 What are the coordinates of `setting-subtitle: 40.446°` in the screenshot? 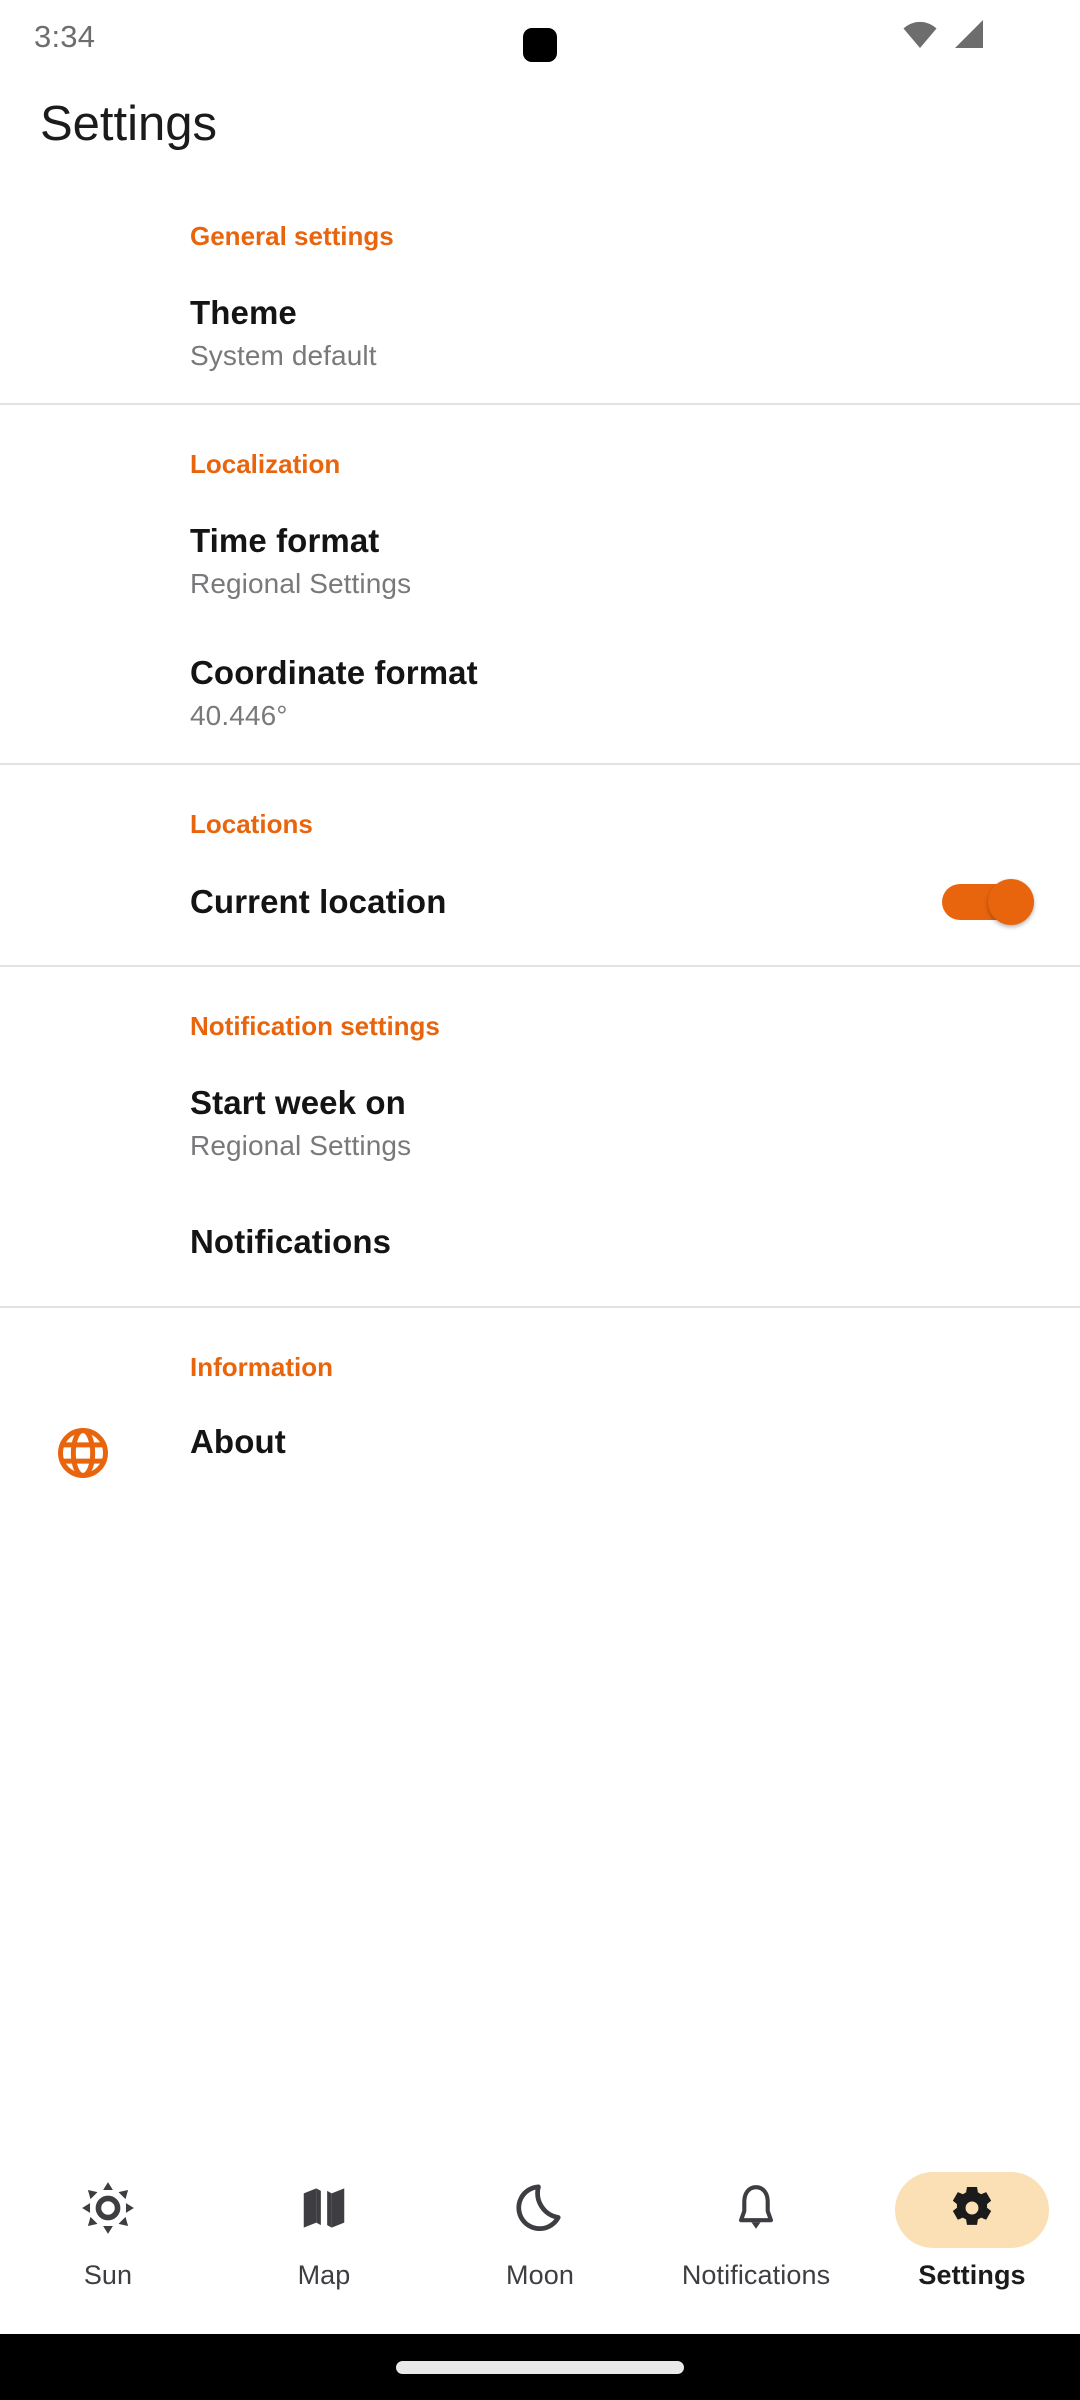 It's located at (239, 715).